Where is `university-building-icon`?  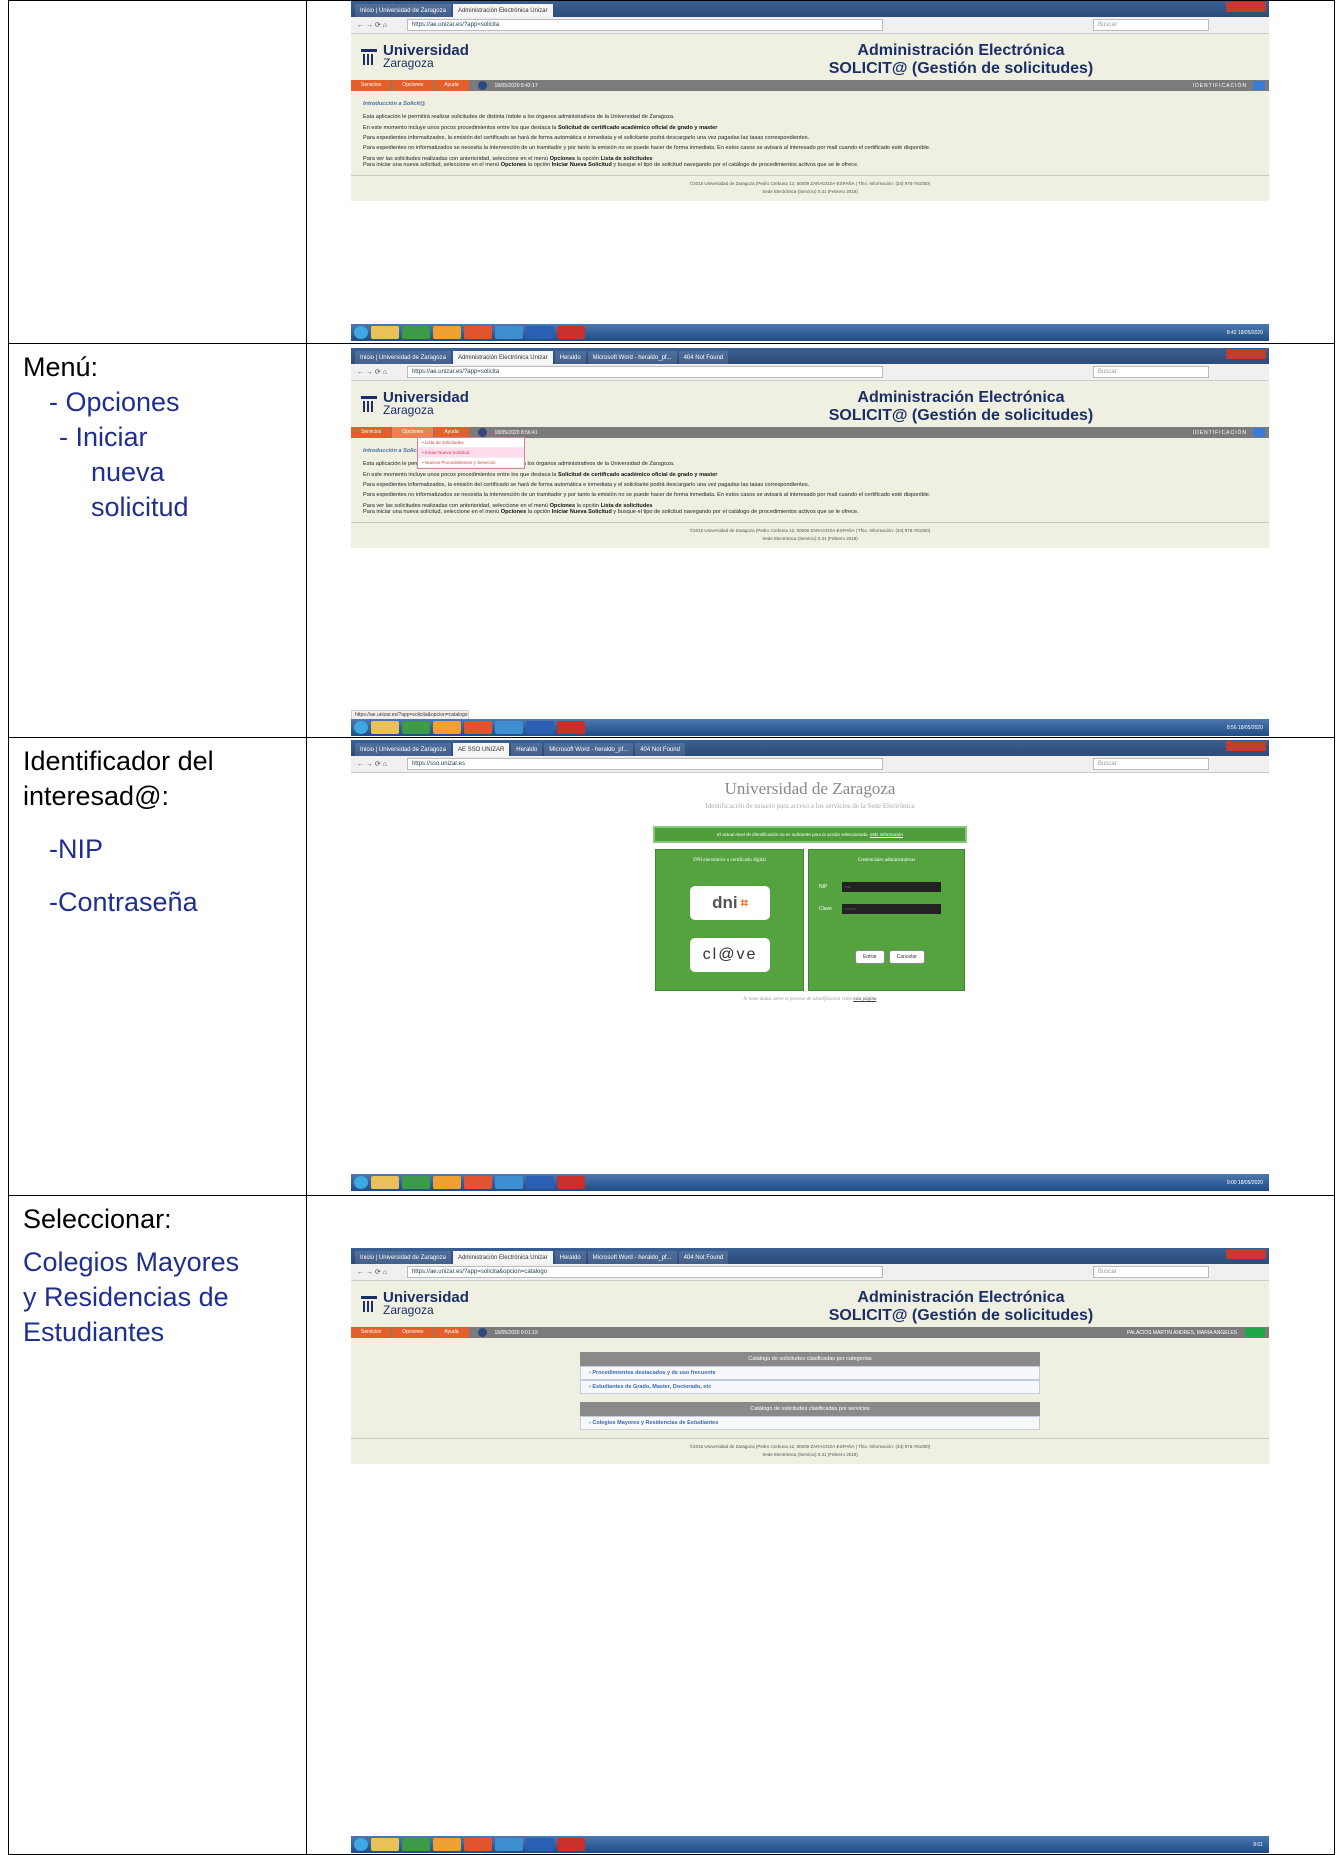 university-building-icon is located at coordinates (369, 1304).